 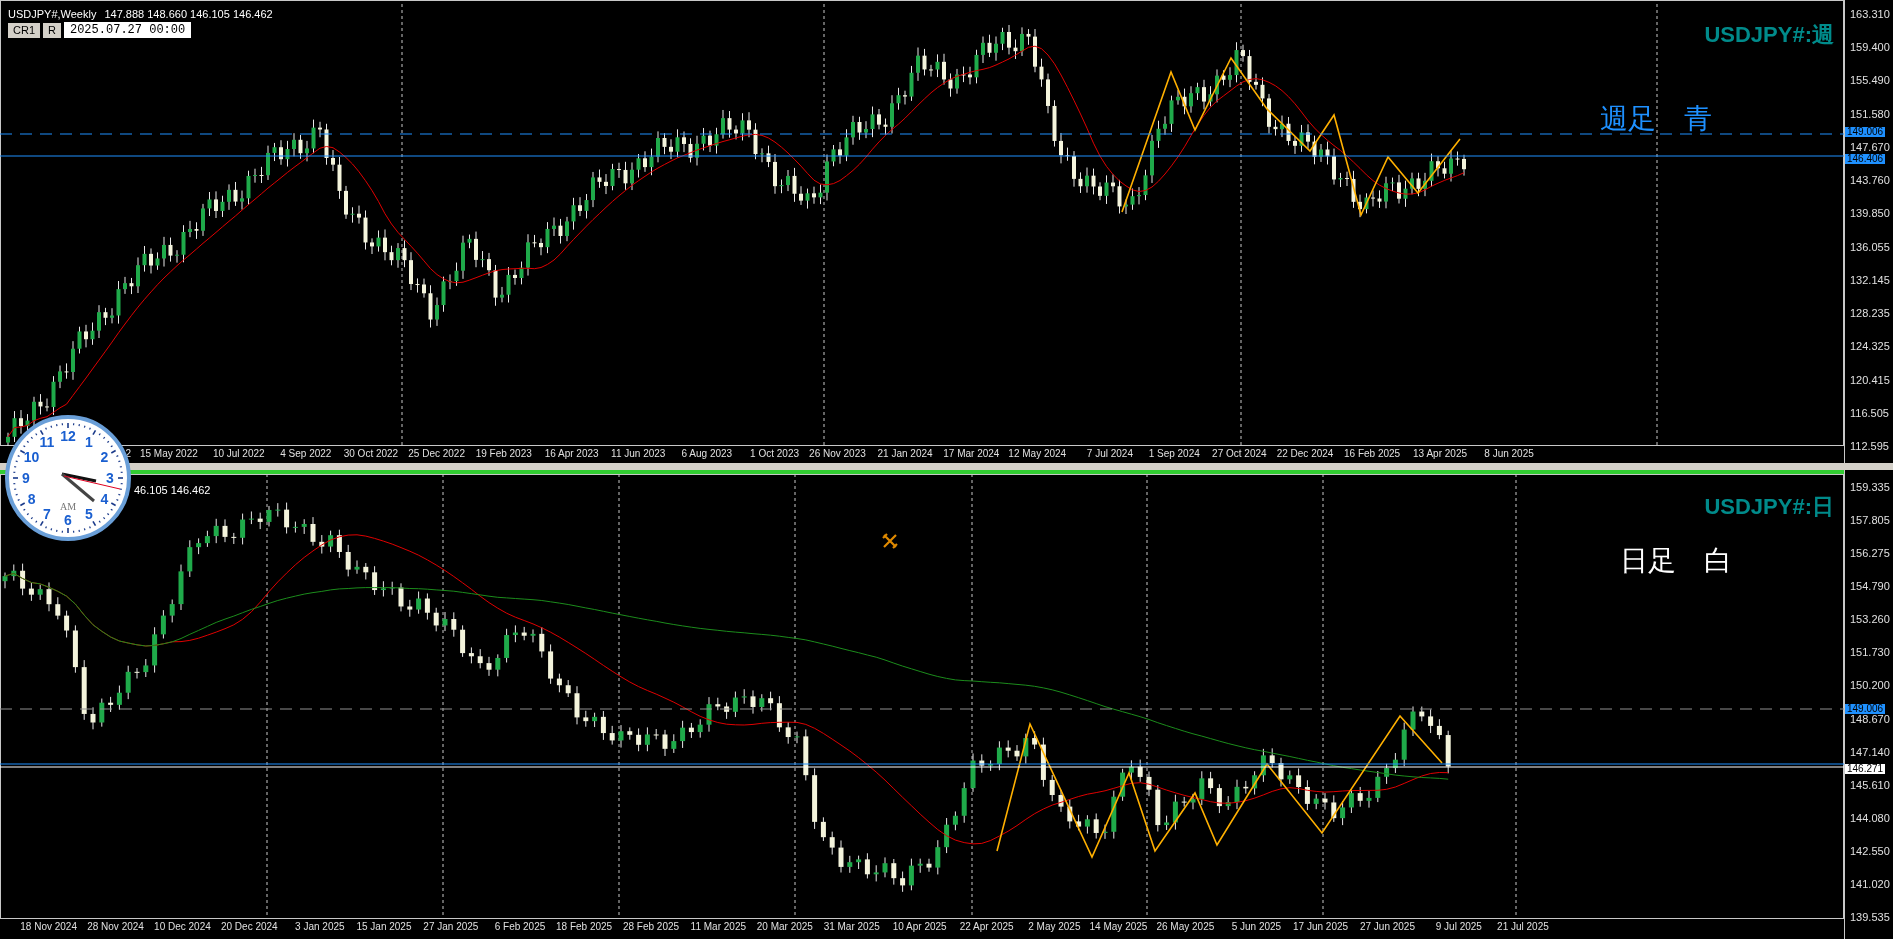 I want to click on date-label: 30 Oct 2022, so click(x=371, y=454).